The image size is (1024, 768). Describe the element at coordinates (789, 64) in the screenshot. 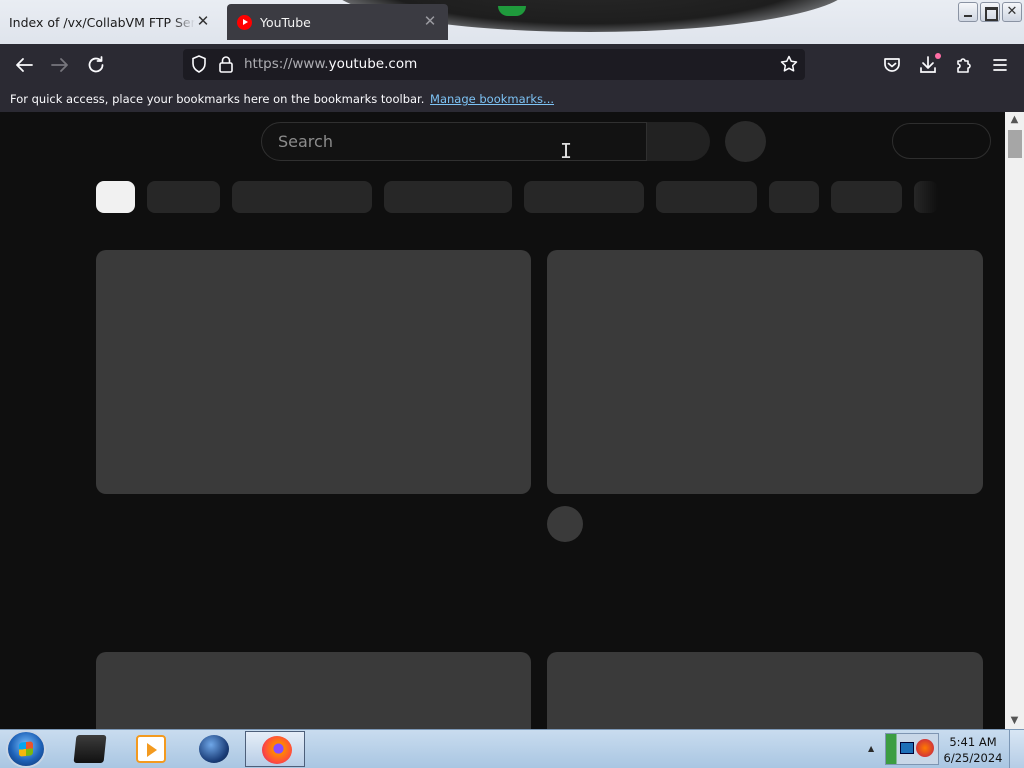

I see `bookmark-star-icon` at that location.